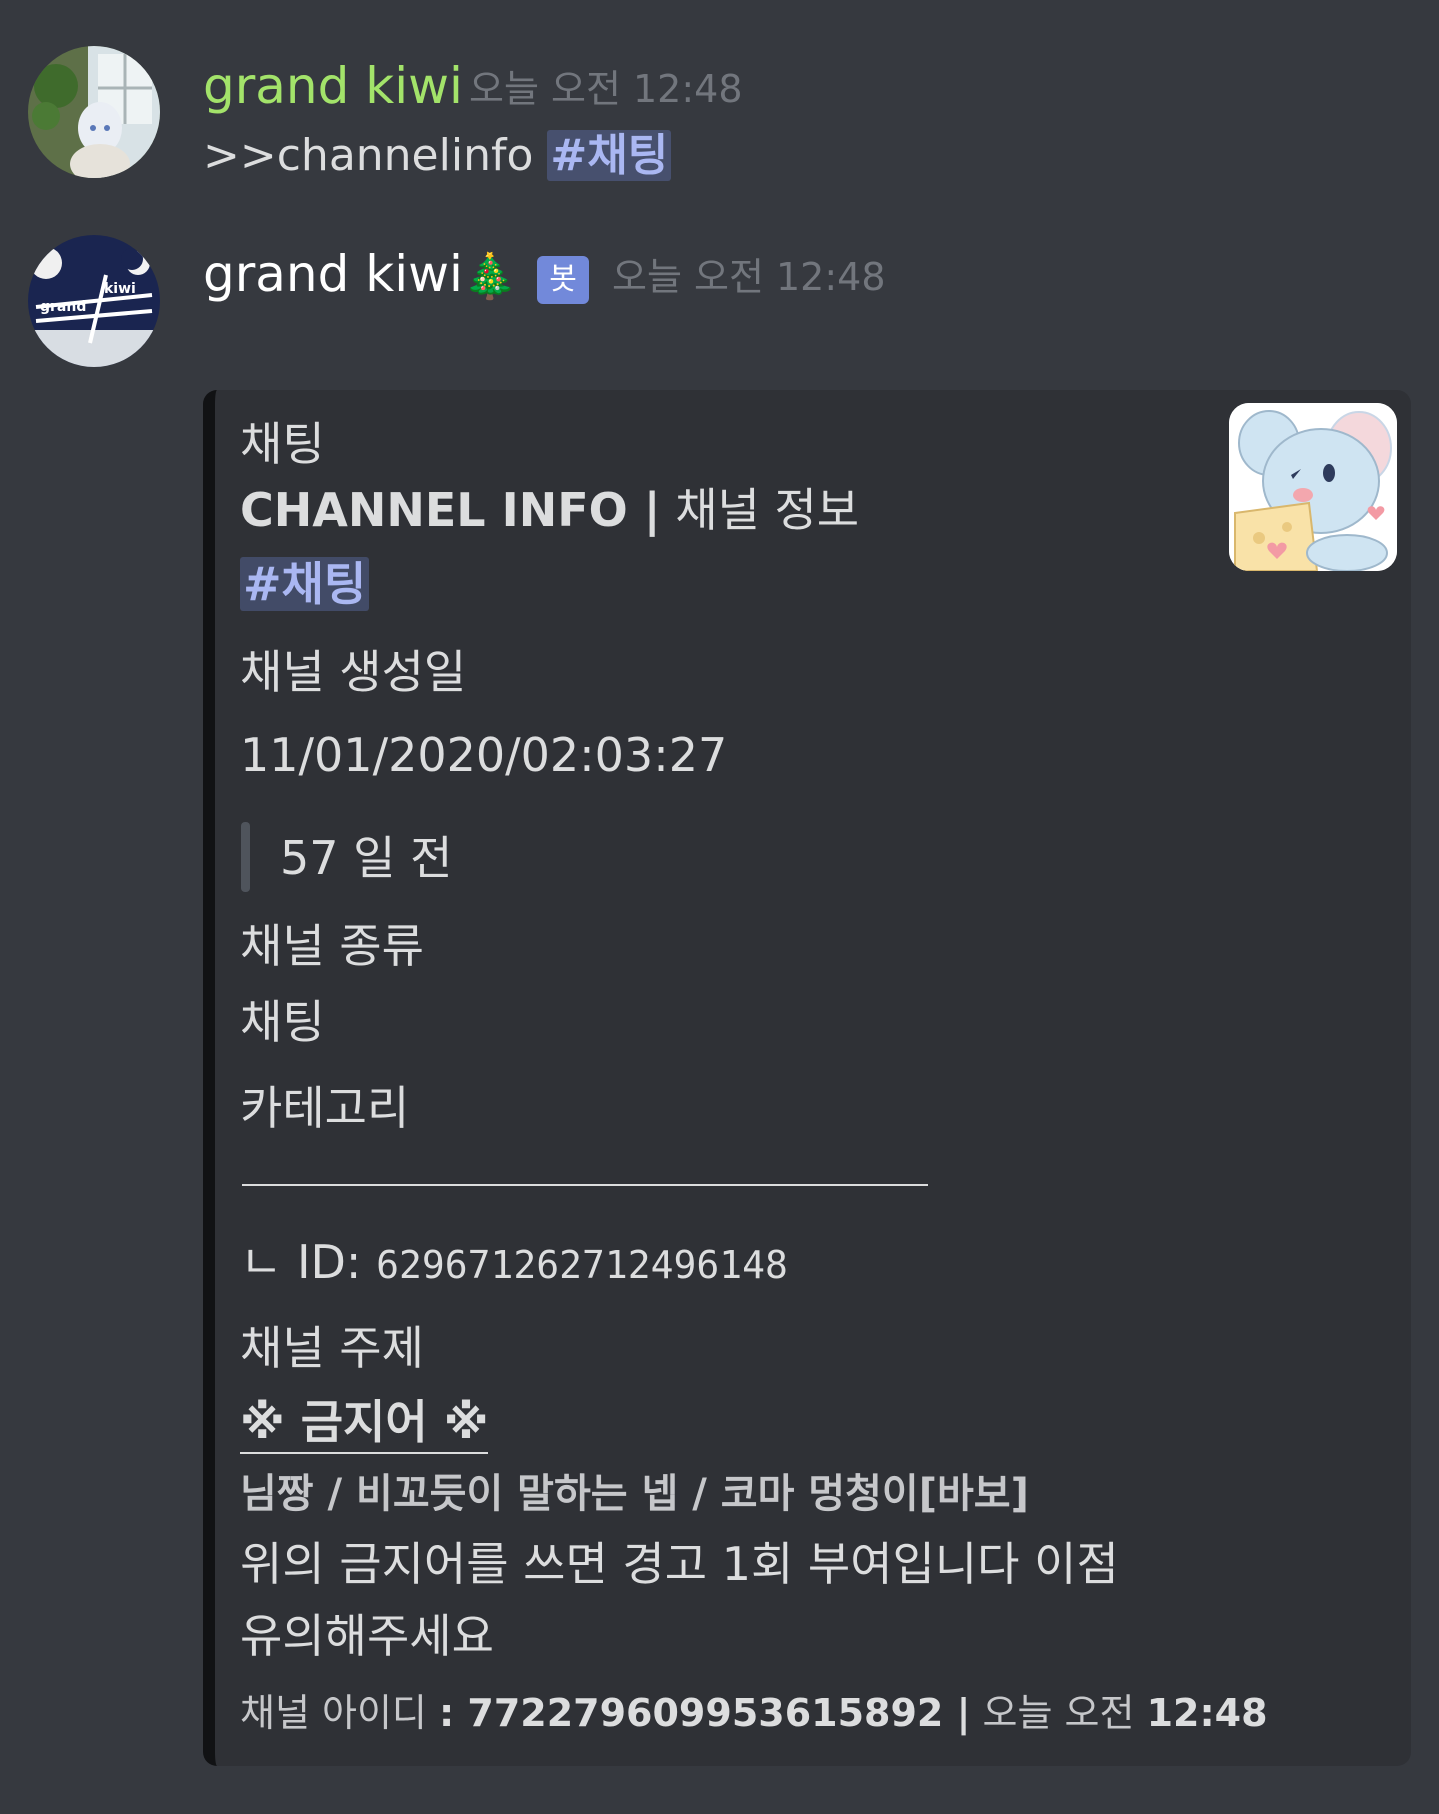 This screenshot has width=1439, height=1814. I want to click on field-topic-name: 채널 주제, so click(332, 1348).